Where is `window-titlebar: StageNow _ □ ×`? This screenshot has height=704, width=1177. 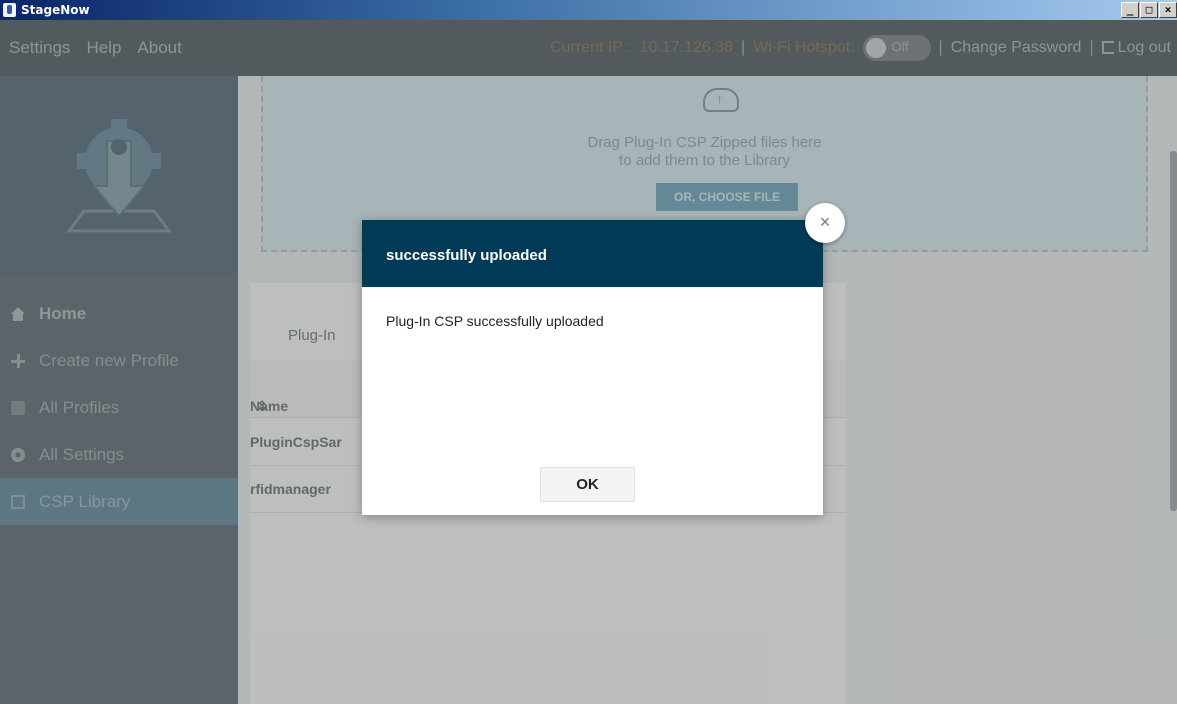
window-titlebar: StageNow _ □ × is located at coordinates (588, 10).